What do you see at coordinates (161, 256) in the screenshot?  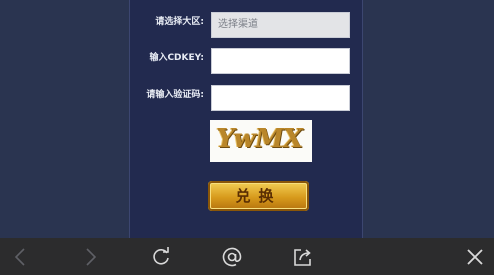 I see `refresh-icon` at bounding box center [161, 256].